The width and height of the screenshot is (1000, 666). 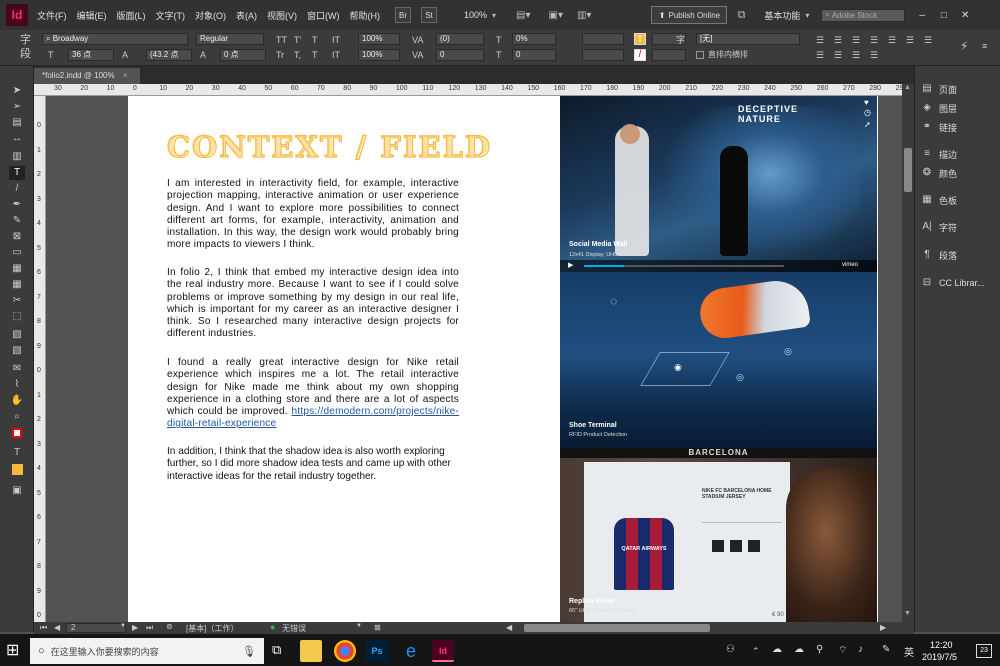 I want to click on panel-paragraph: ¶ 段落, so click(x=959, y=255).